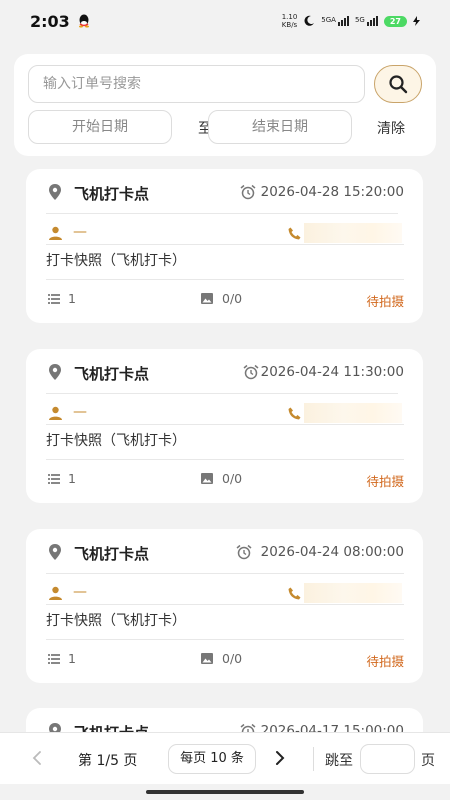  What do you see at coordinates (328, 20) in the screenshot?
I see `signal1-label: 5GA` at bounding box center [328, 20].